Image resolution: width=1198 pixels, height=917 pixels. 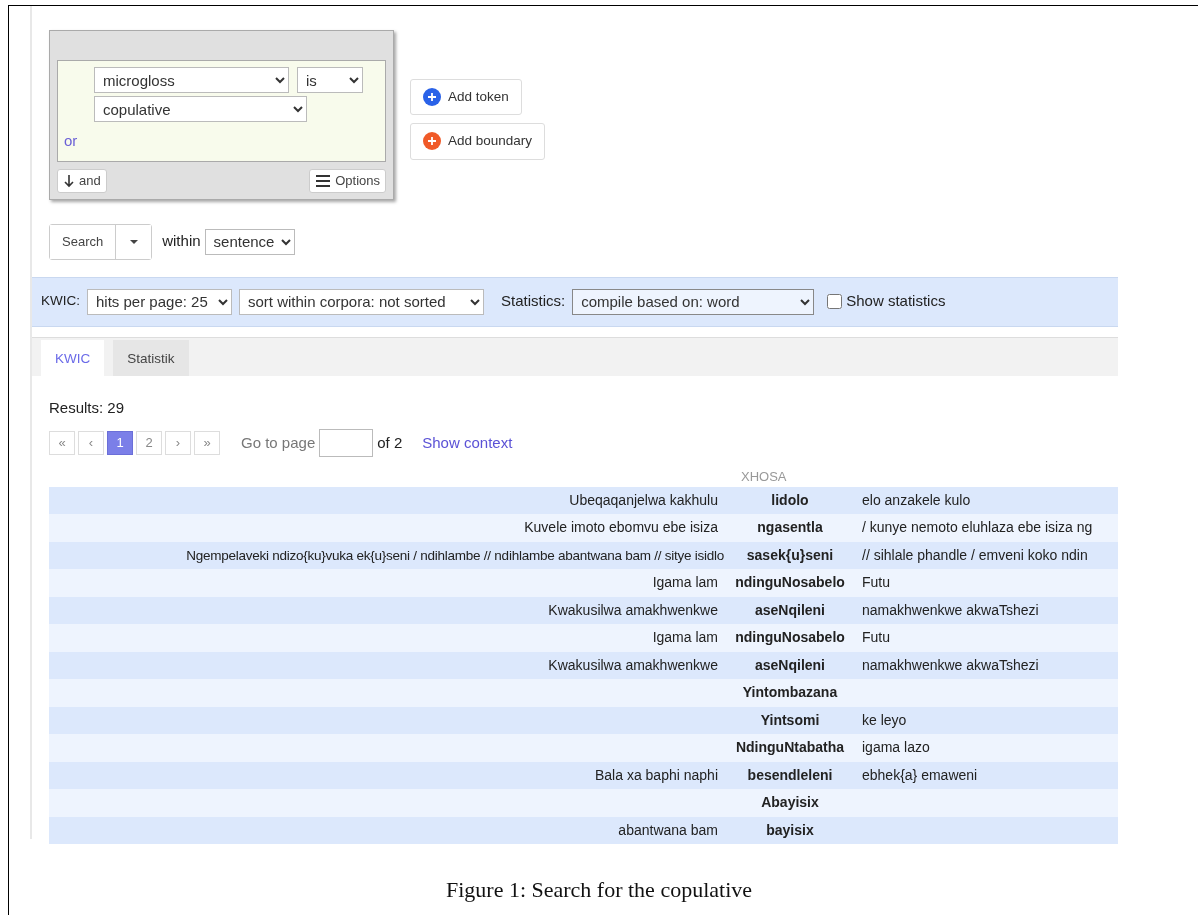 What do you see at coordinates (159, 301) in the screenshot?
I see `hits-per-page-select: hits per page: 25` at bounding box center [159, 301].